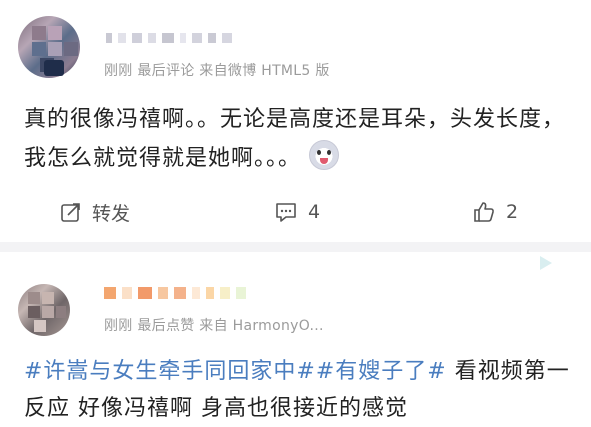  What do you see at coordinates (44, 310) in the screenshot?
I see `avatar` at bounding box center [44, 310].